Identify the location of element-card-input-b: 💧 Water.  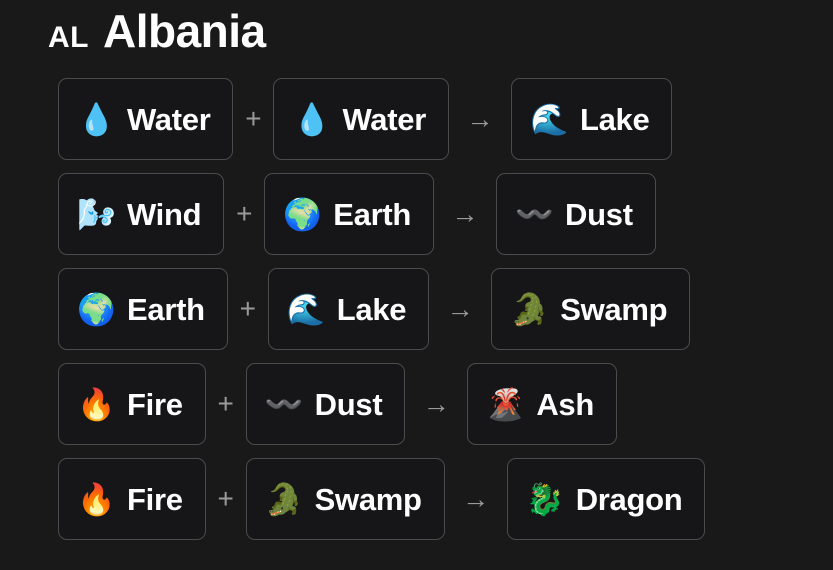
(361, 119).